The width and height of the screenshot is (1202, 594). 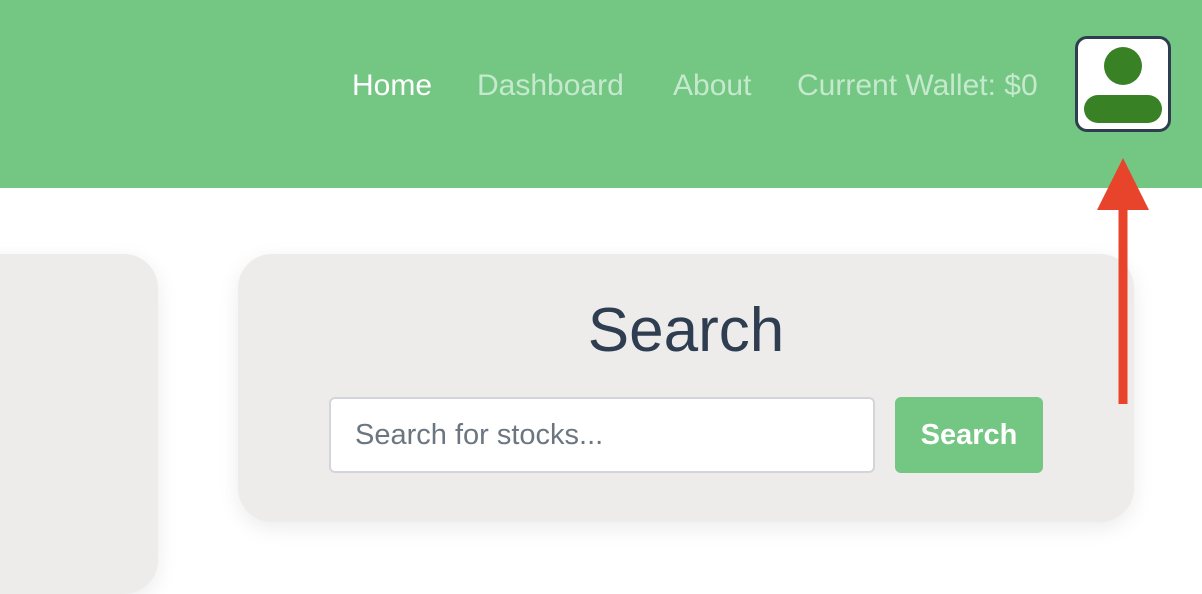 I want to click on nav-link-home: Home, so click(x=392, y=86).